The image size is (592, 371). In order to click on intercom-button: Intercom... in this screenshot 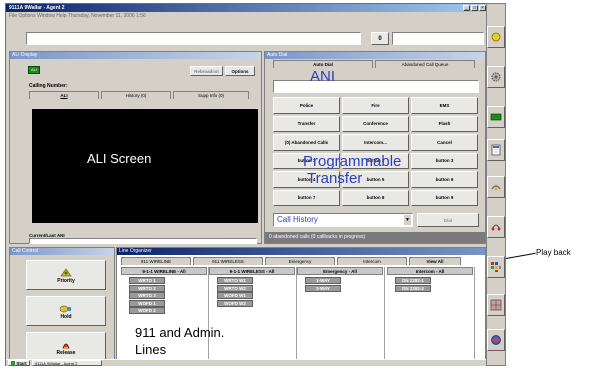, I will do `click(375, 142)`.